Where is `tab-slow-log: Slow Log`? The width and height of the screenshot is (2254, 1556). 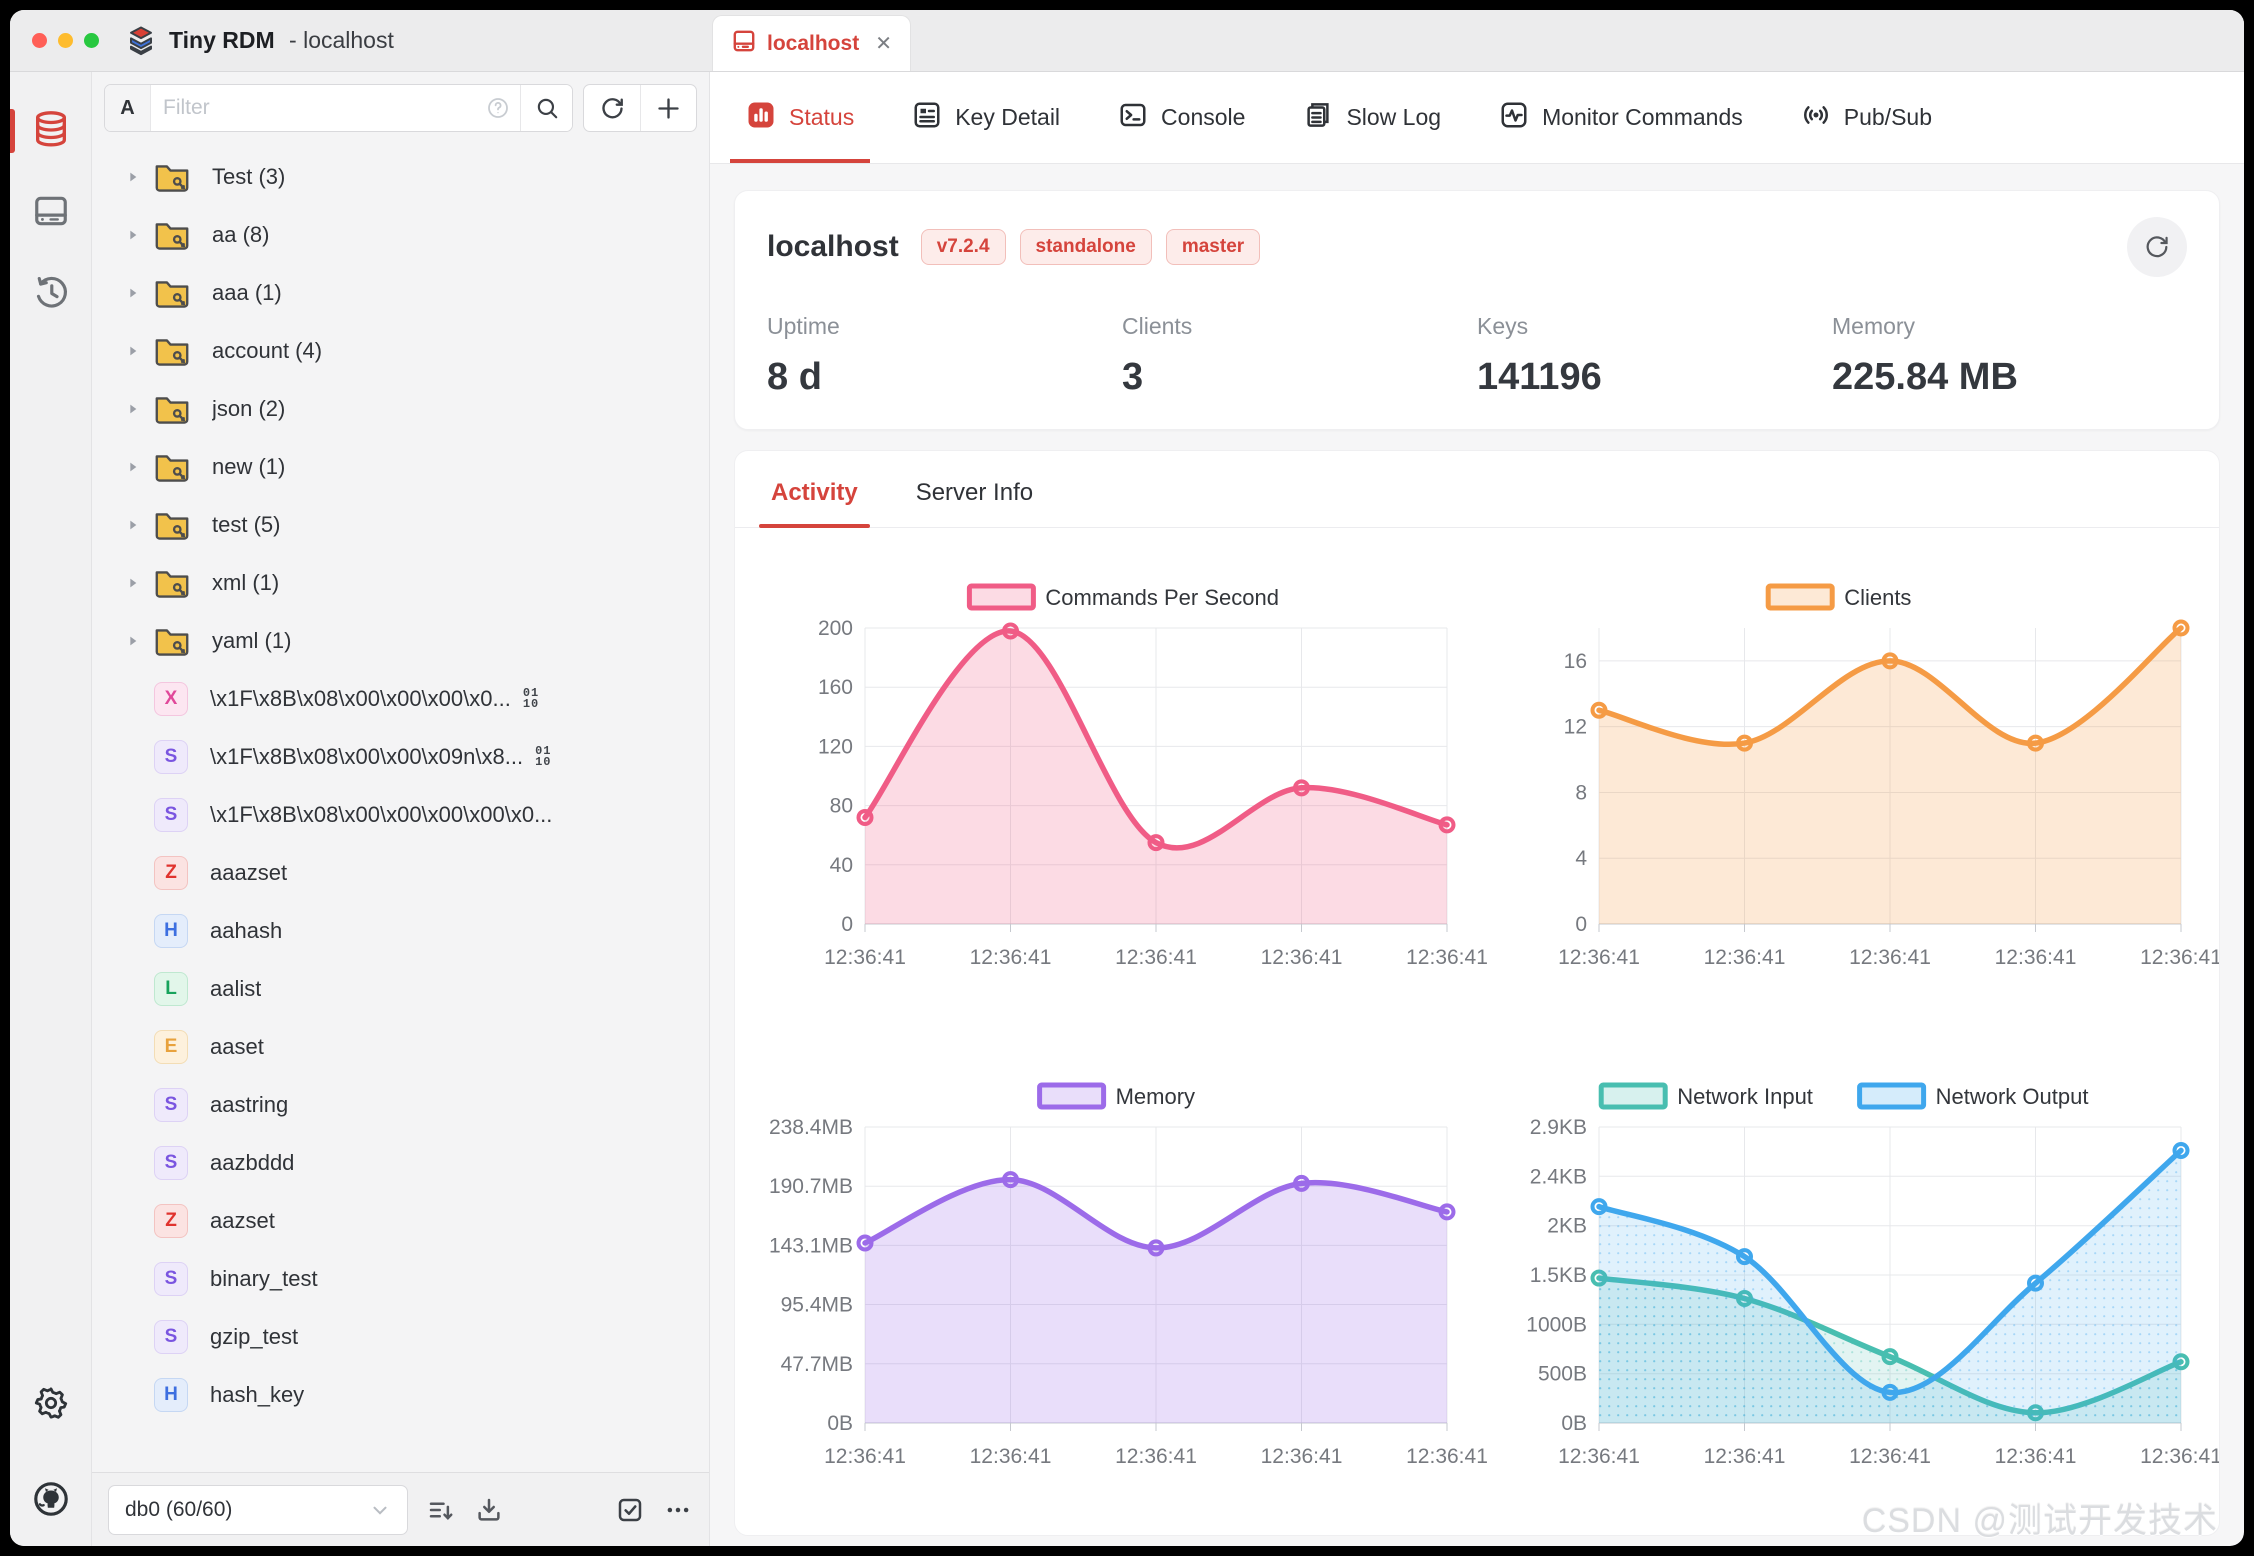
tab-slow-log: Slow Log is located at coordinates (1372, 117).